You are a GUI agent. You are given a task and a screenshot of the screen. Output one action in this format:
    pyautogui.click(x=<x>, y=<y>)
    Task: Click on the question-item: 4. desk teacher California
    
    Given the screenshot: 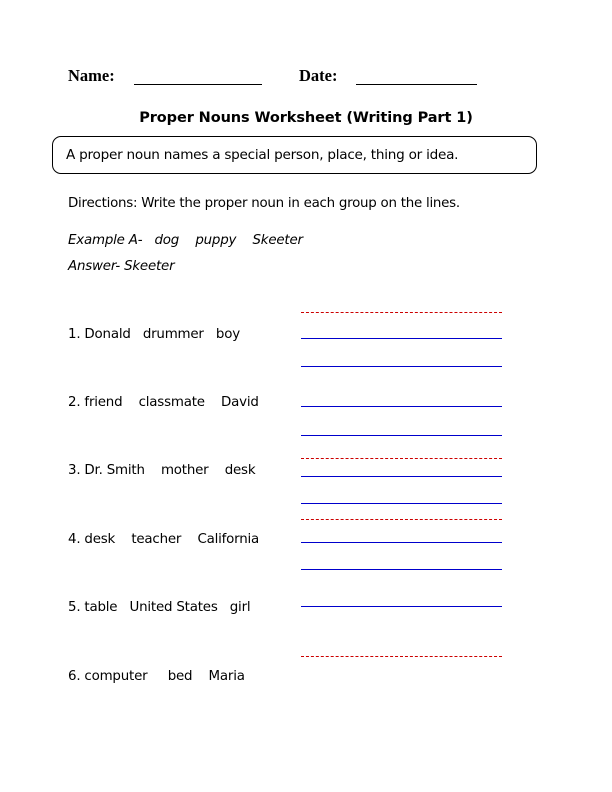 What is the action you would take?
    pyautogui.click(x=164, y=539)
    